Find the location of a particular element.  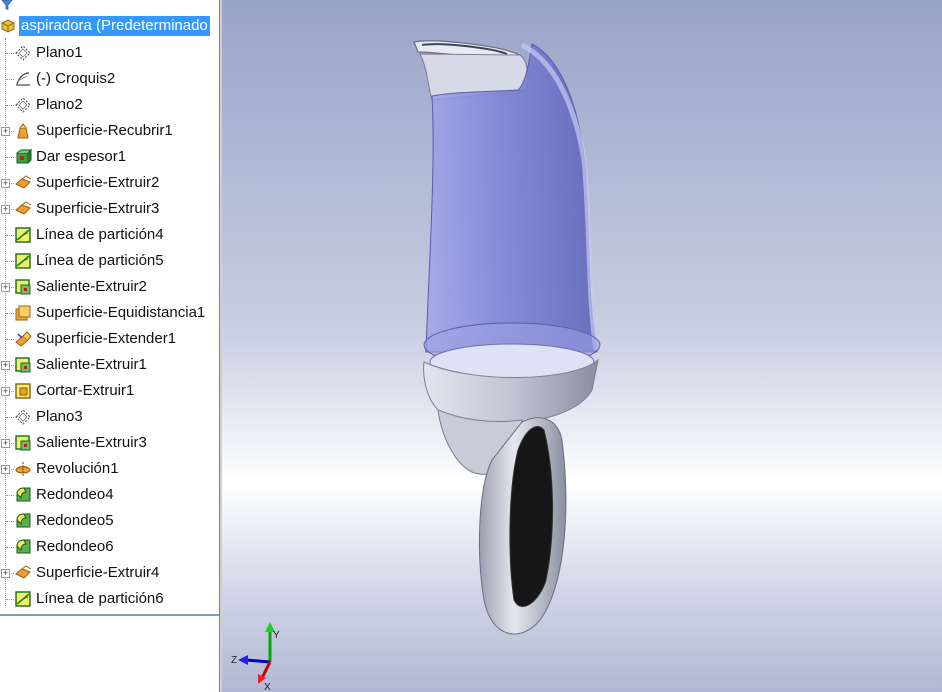

tree-item: Dar espesor1 is located at coordinates (109, 157).